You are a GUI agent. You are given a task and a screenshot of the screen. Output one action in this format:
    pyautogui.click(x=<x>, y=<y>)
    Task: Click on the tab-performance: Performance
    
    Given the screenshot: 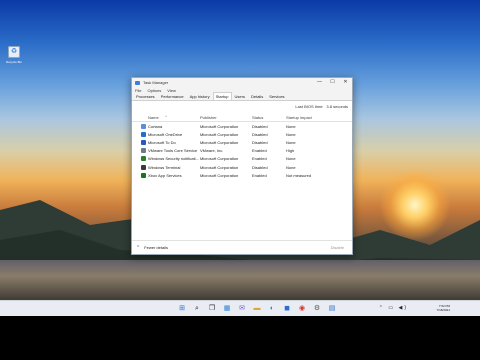 What is the action you would take?
    pyautogui.click(x=172, y=96)
    